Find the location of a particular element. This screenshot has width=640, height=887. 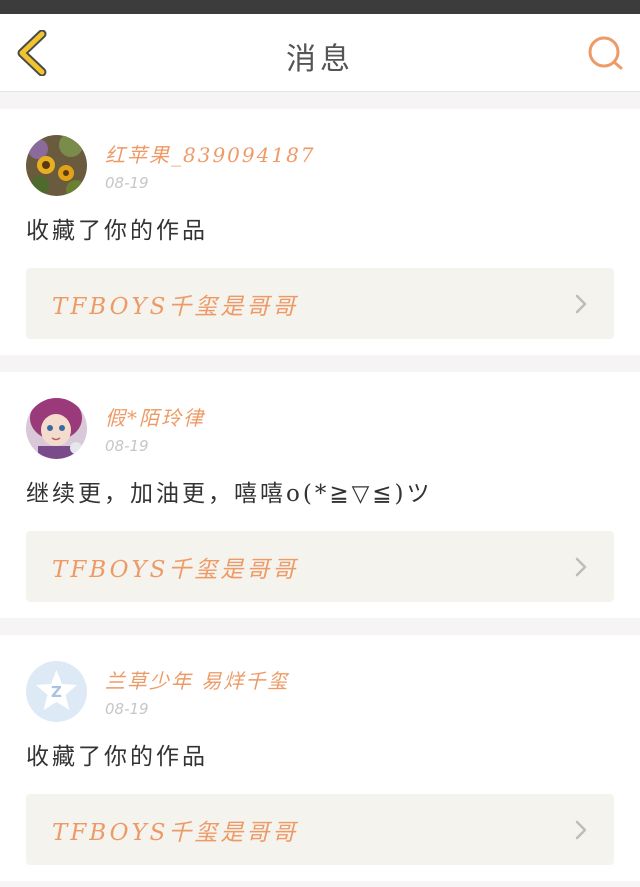

message-text: 继续更，加油更，嘻嘻o(*≧▽≦)ツ is located at coordinates (229, 494).